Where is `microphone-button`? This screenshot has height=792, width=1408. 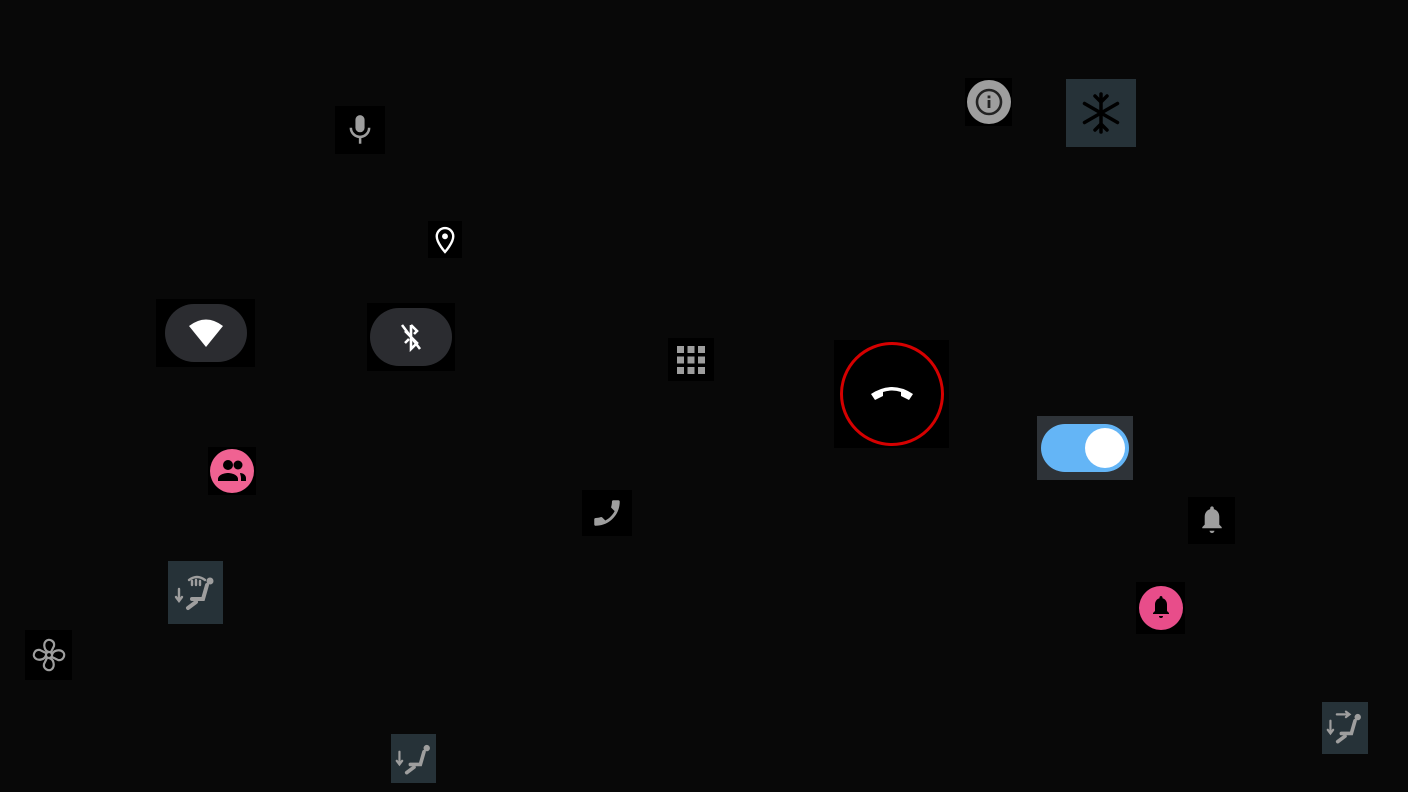 microphone-button is located at coordinates (360, 130).